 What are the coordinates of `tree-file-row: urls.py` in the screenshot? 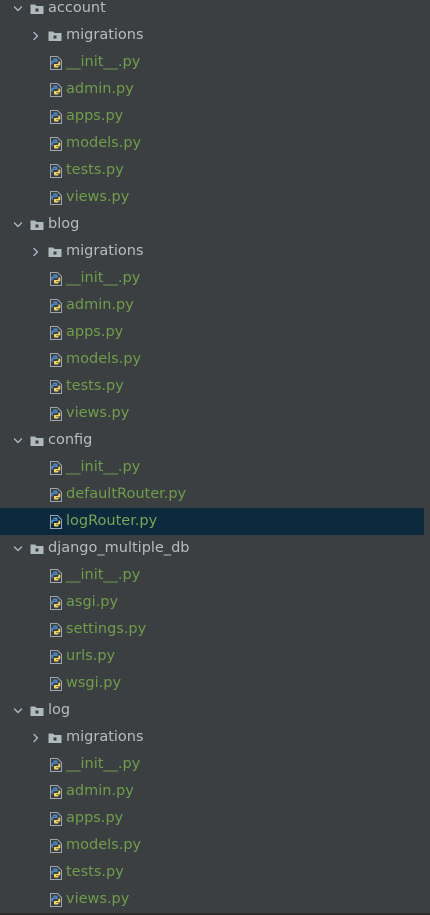 It's located at (212, 656).